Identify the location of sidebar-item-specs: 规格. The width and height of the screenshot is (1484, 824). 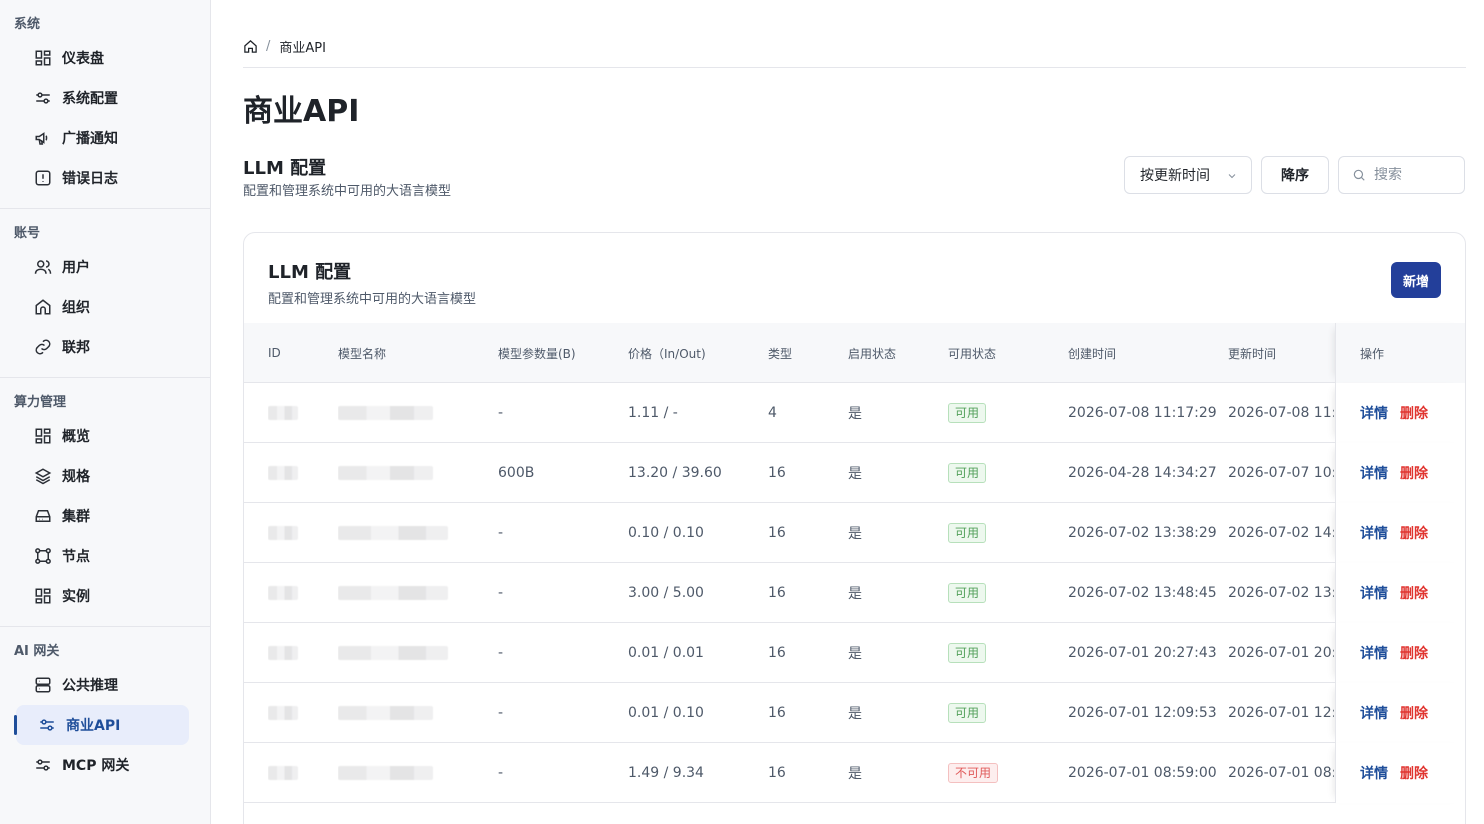
(94, 476).